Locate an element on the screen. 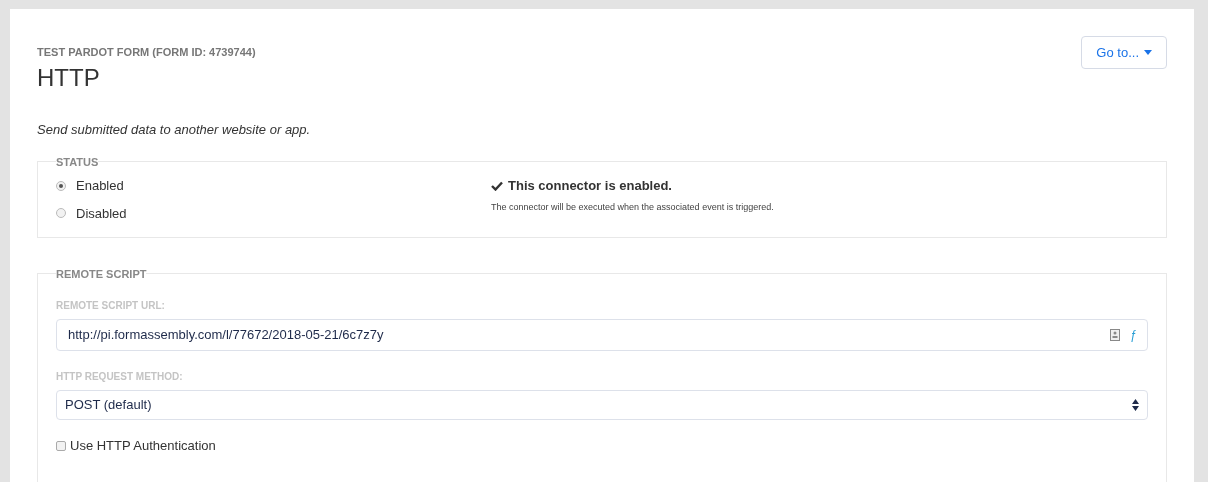  description: Send submitted data to another website or app. is located at coordinates (174, 130).